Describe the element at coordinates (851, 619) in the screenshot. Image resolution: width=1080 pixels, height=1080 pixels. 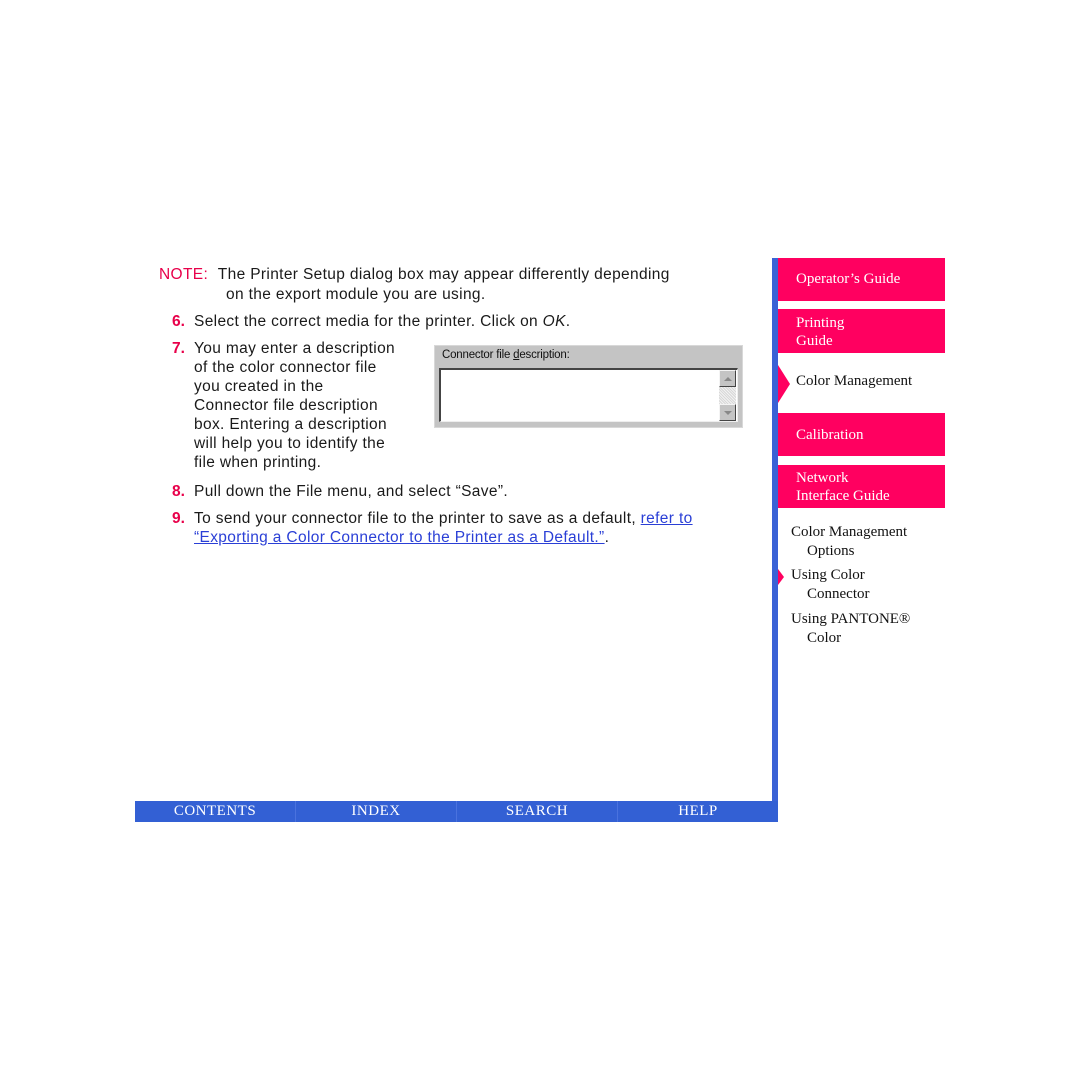
I see `subsection-label: Using PANTONE®` at that location.